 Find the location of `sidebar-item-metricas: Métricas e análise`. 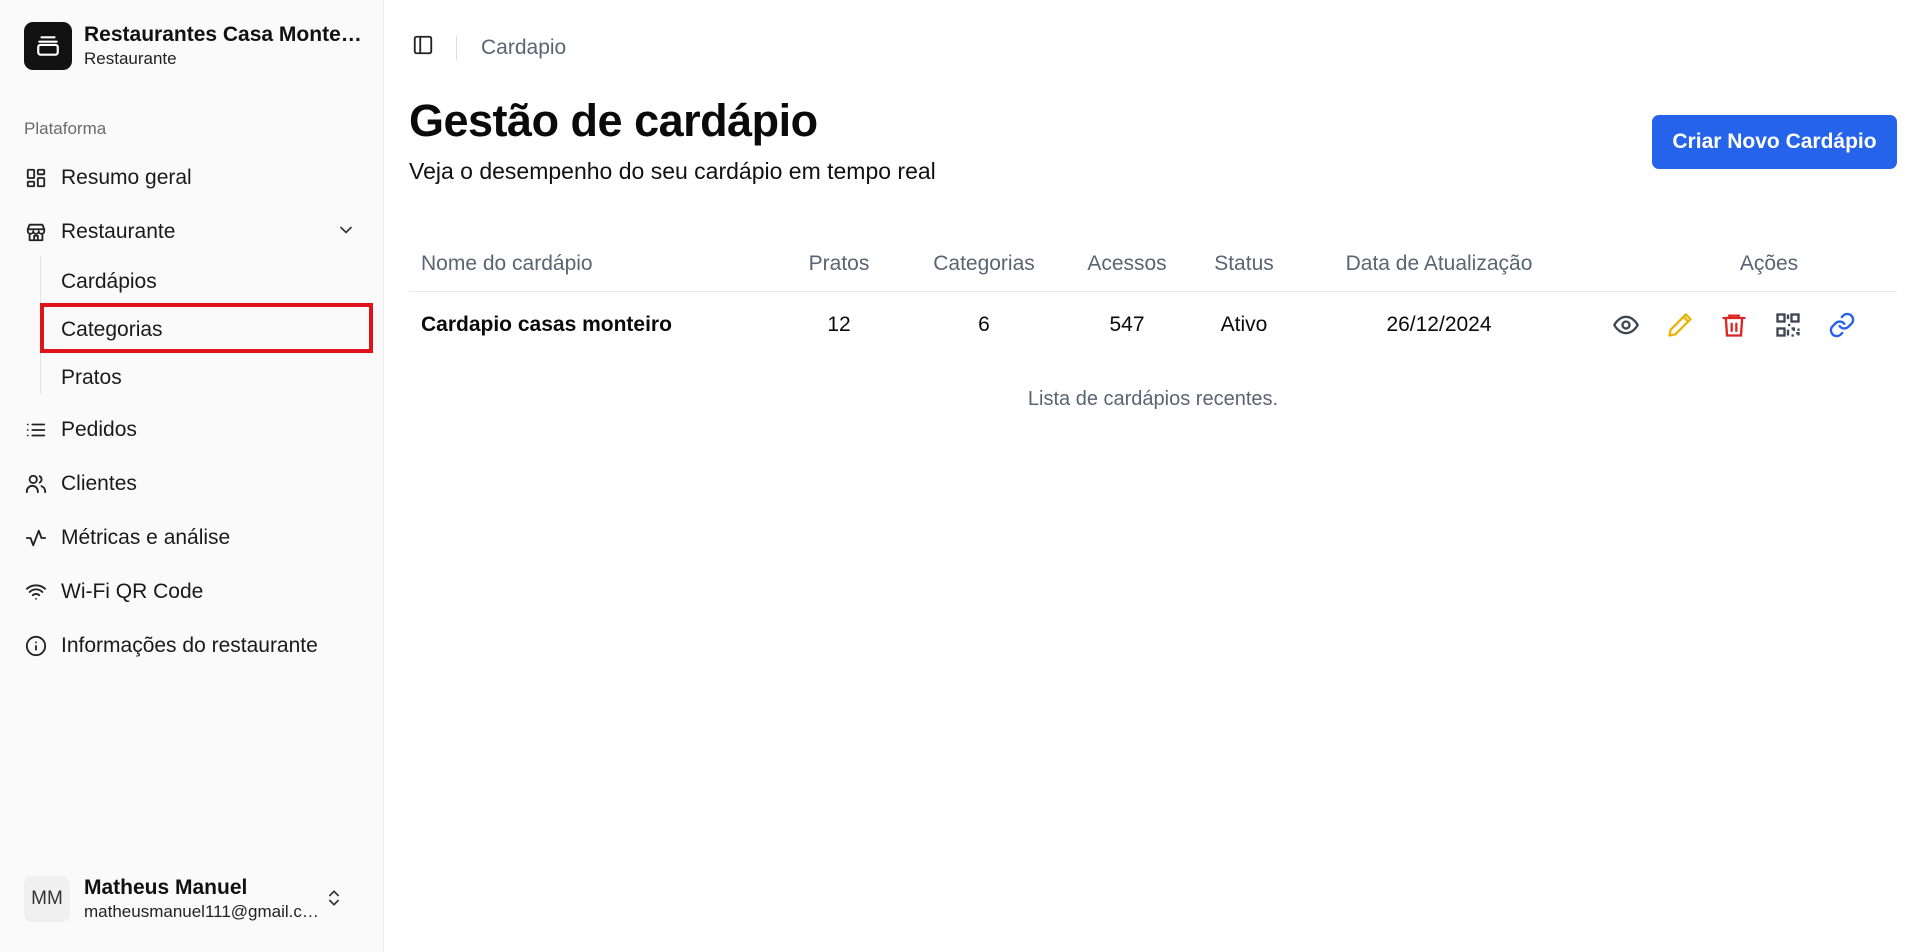

sidebar-item-metricas: Métricas e análise is located at coordinates (194, 538).